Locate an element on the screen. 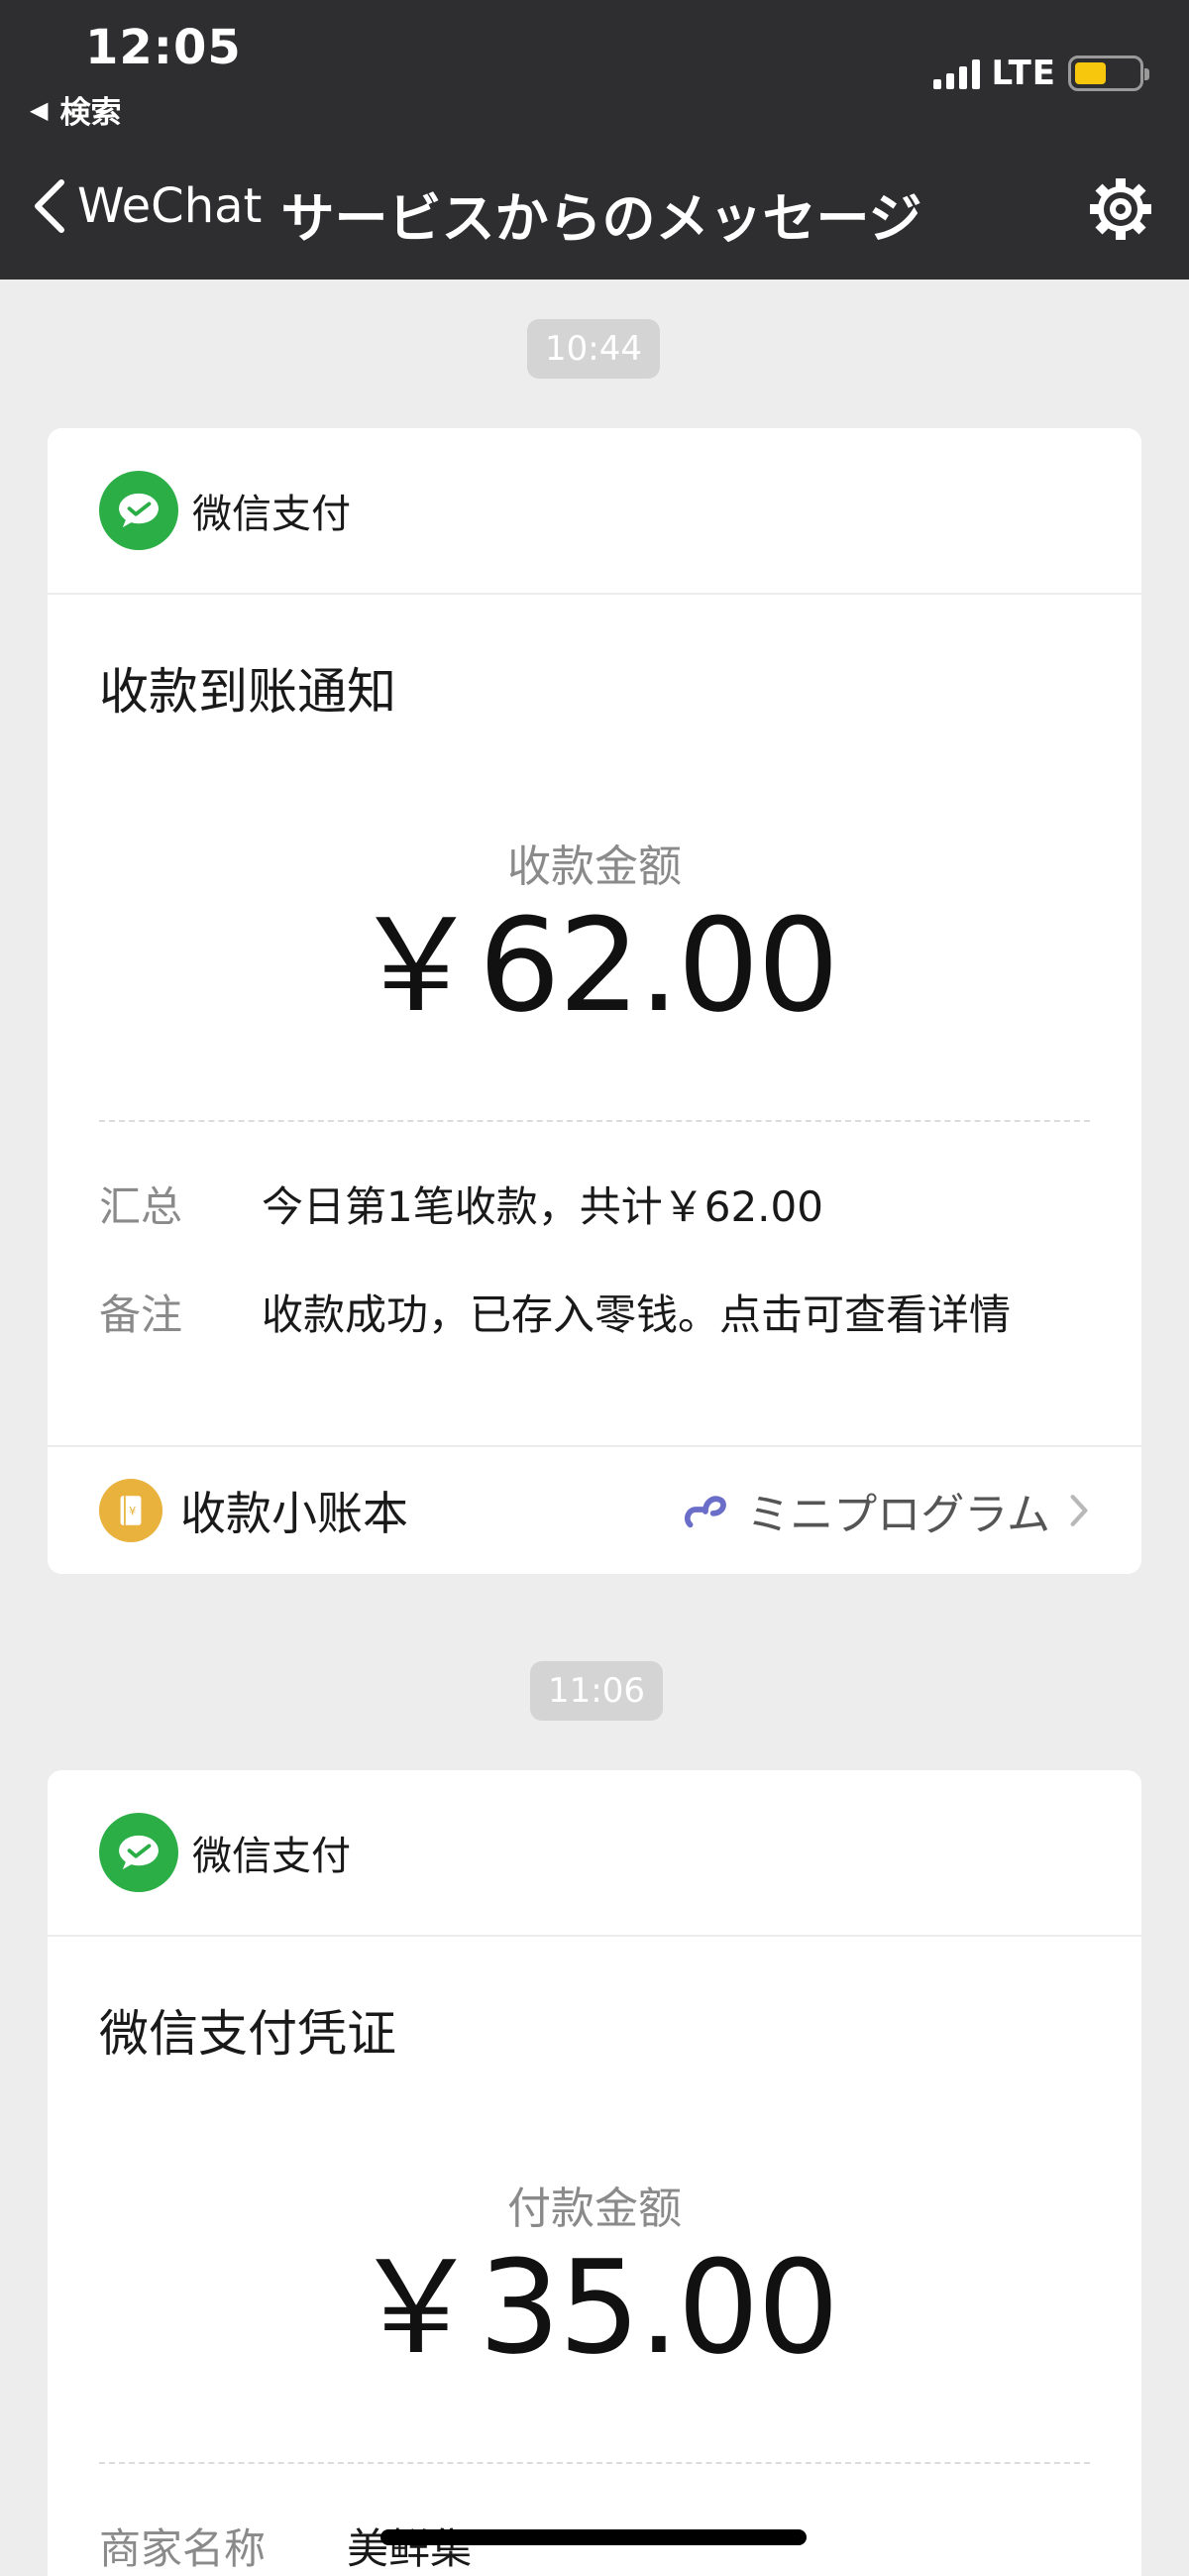 Image resolution: width=1189 pixels, height=2576 pixels. amount-value: ￥35.00 is located at coordinates (595, 2307).